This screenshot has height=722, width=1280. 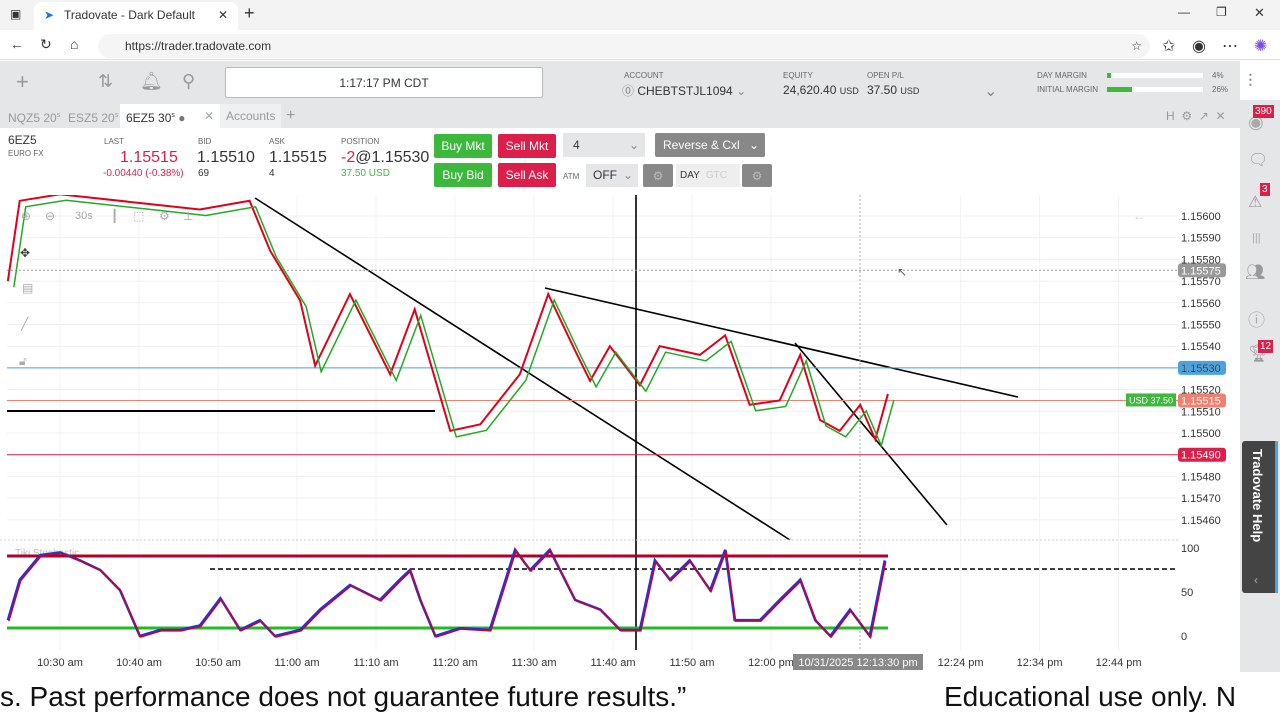 What do you see at coordinates (365, 173) in the screenshot?
I see `position-pl: 37.50 USD` at bounding box center [365, 173].